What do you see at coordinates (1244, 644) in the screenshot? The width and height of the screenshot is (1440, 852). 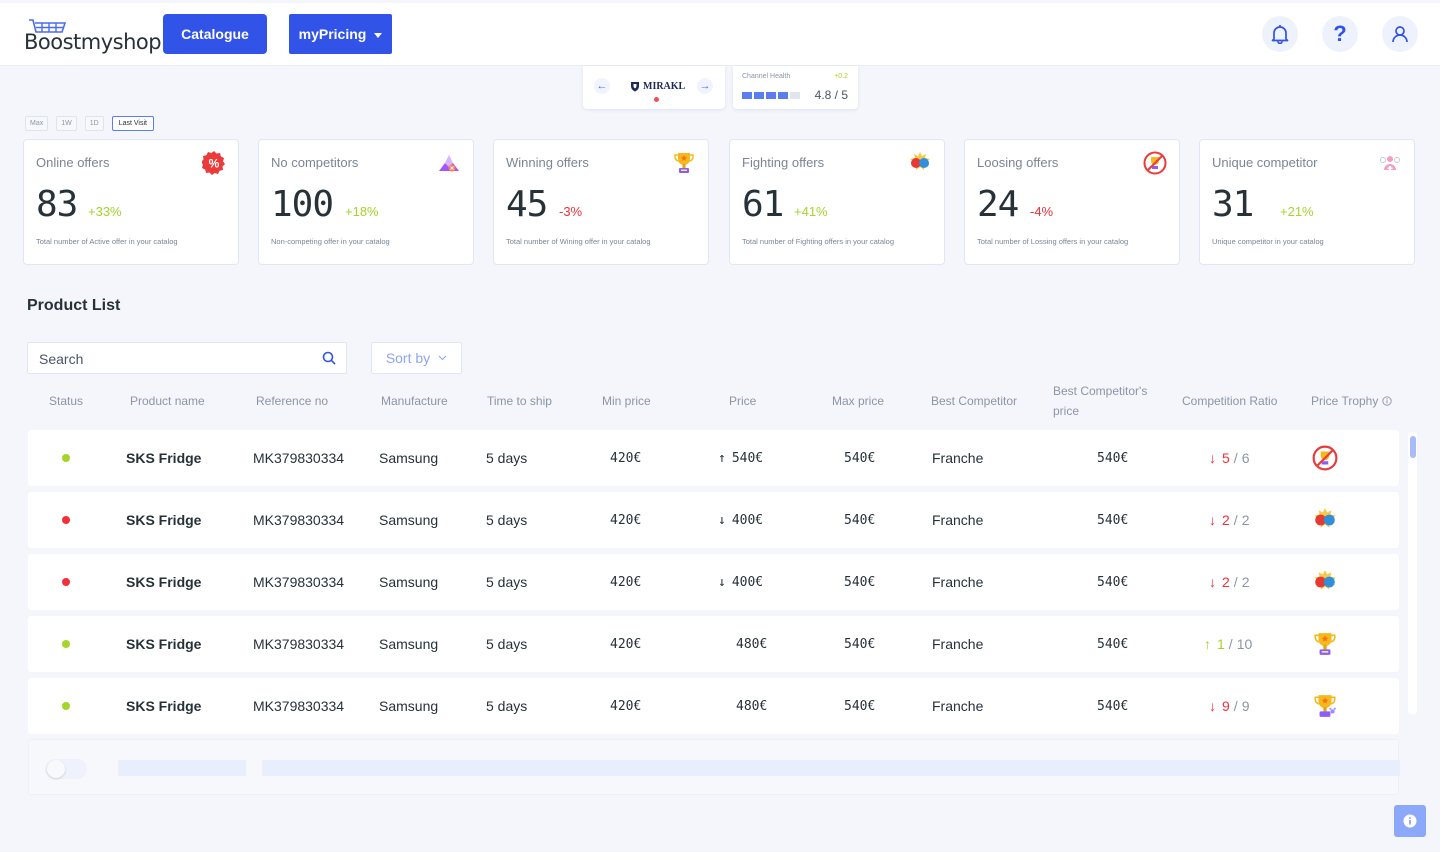 I see `rank-total: 10` at bounding box center [1244, 644].